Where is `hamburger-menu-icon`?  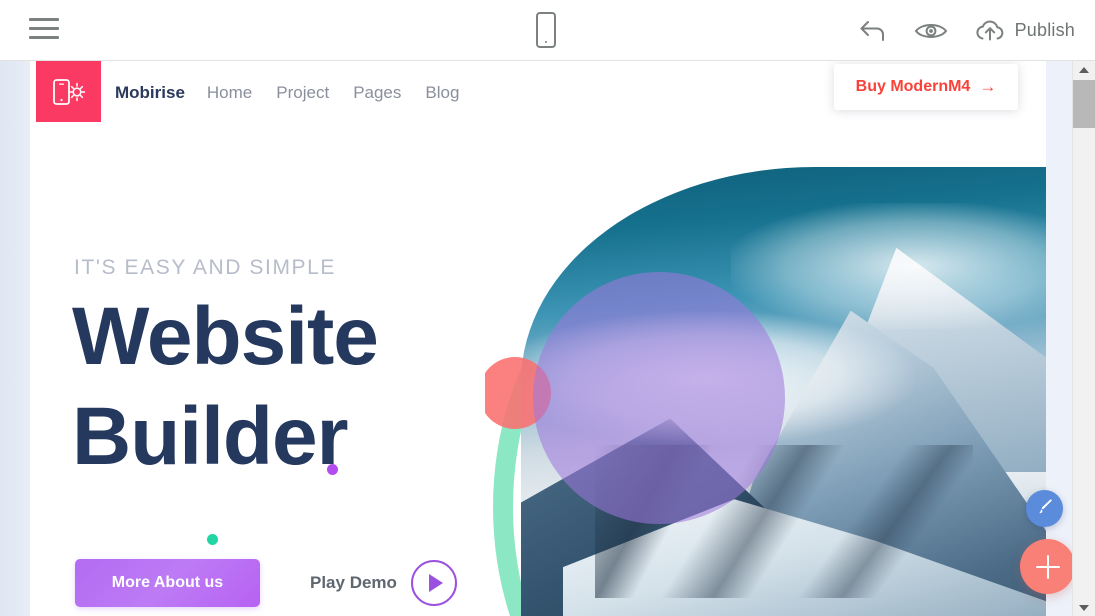
hamburger-menu-icon is located at coordinates (44, 30).